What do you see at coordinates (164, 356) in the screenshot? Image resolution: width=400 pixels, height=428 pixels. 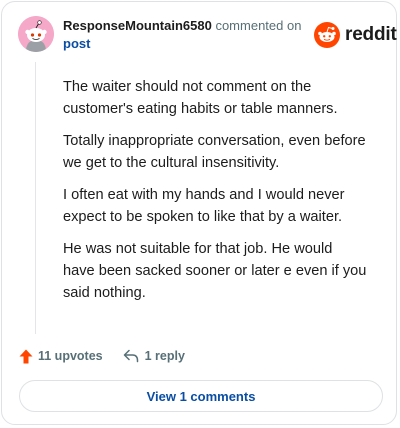 I see `reply-count: 1 reply` at bounding box center [164, 356].